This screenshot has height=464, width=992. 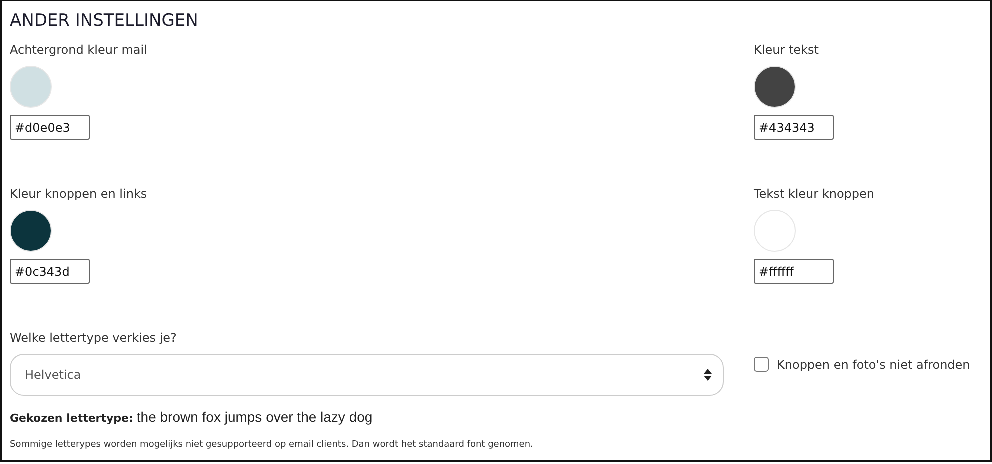 What do you see at coordinates (105, 21) in the screenshot?
I see `section-title: ANDER INSTELLINGEN` at bounding box center [105, 21].